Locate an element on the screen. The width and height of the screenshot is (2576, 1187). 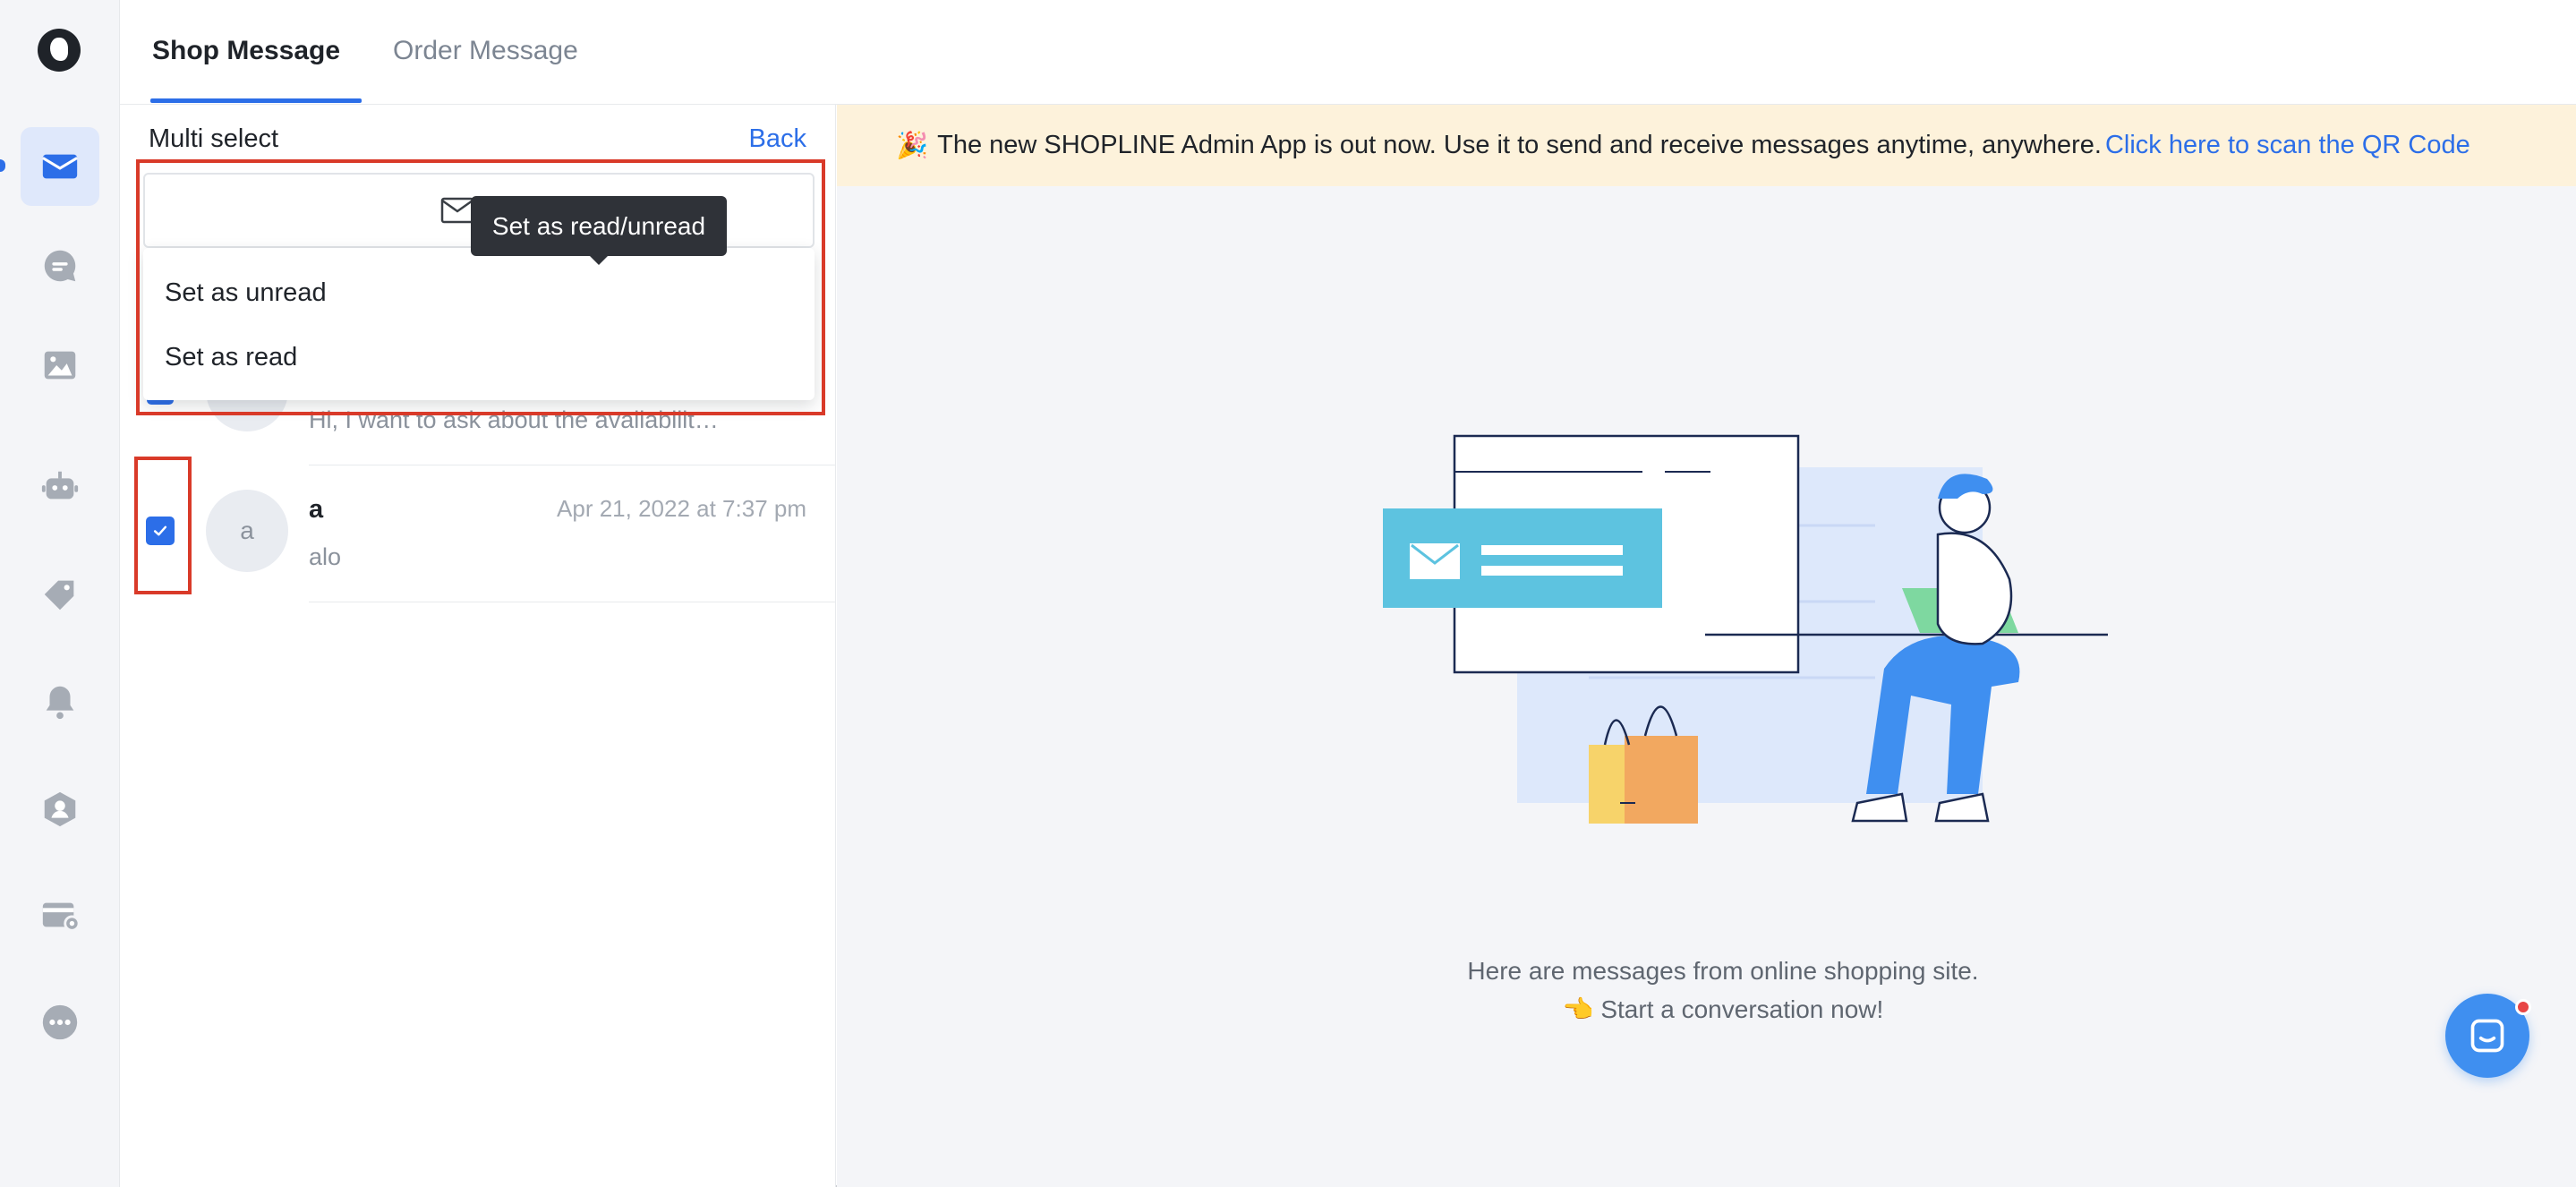
sidebar-item-more is located at coordinates (60, 1022).